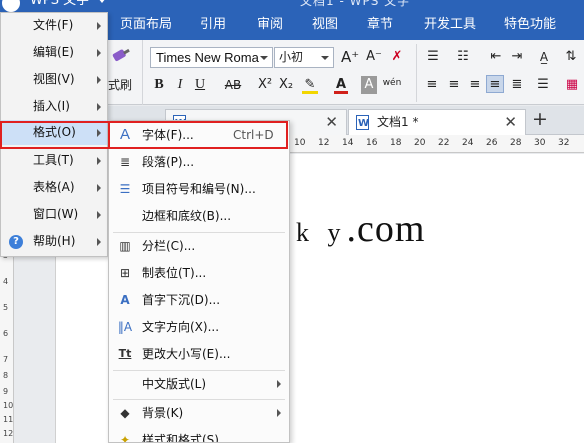 The height and width of the screenshot is (443, 584). I want to click on ruler-tick: 30, so click(540, 143).